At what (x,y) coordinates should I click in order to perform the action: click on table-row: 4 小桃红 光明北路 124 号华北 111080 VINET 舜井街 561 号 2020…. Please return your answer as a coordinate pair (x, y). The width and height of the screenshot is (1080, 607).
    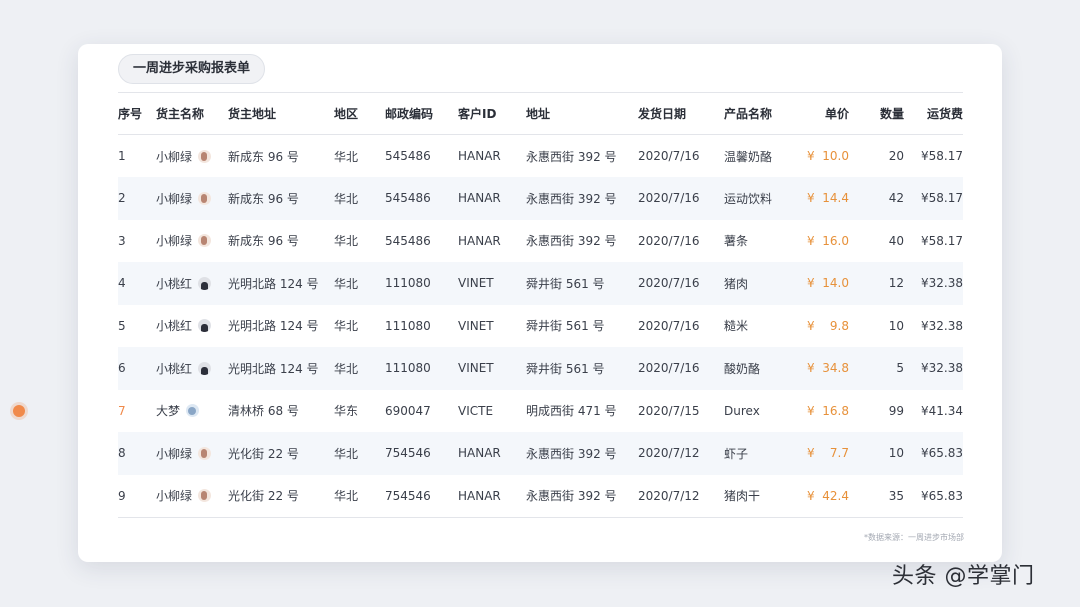
    Looking at the image, I should click on (540, 283).